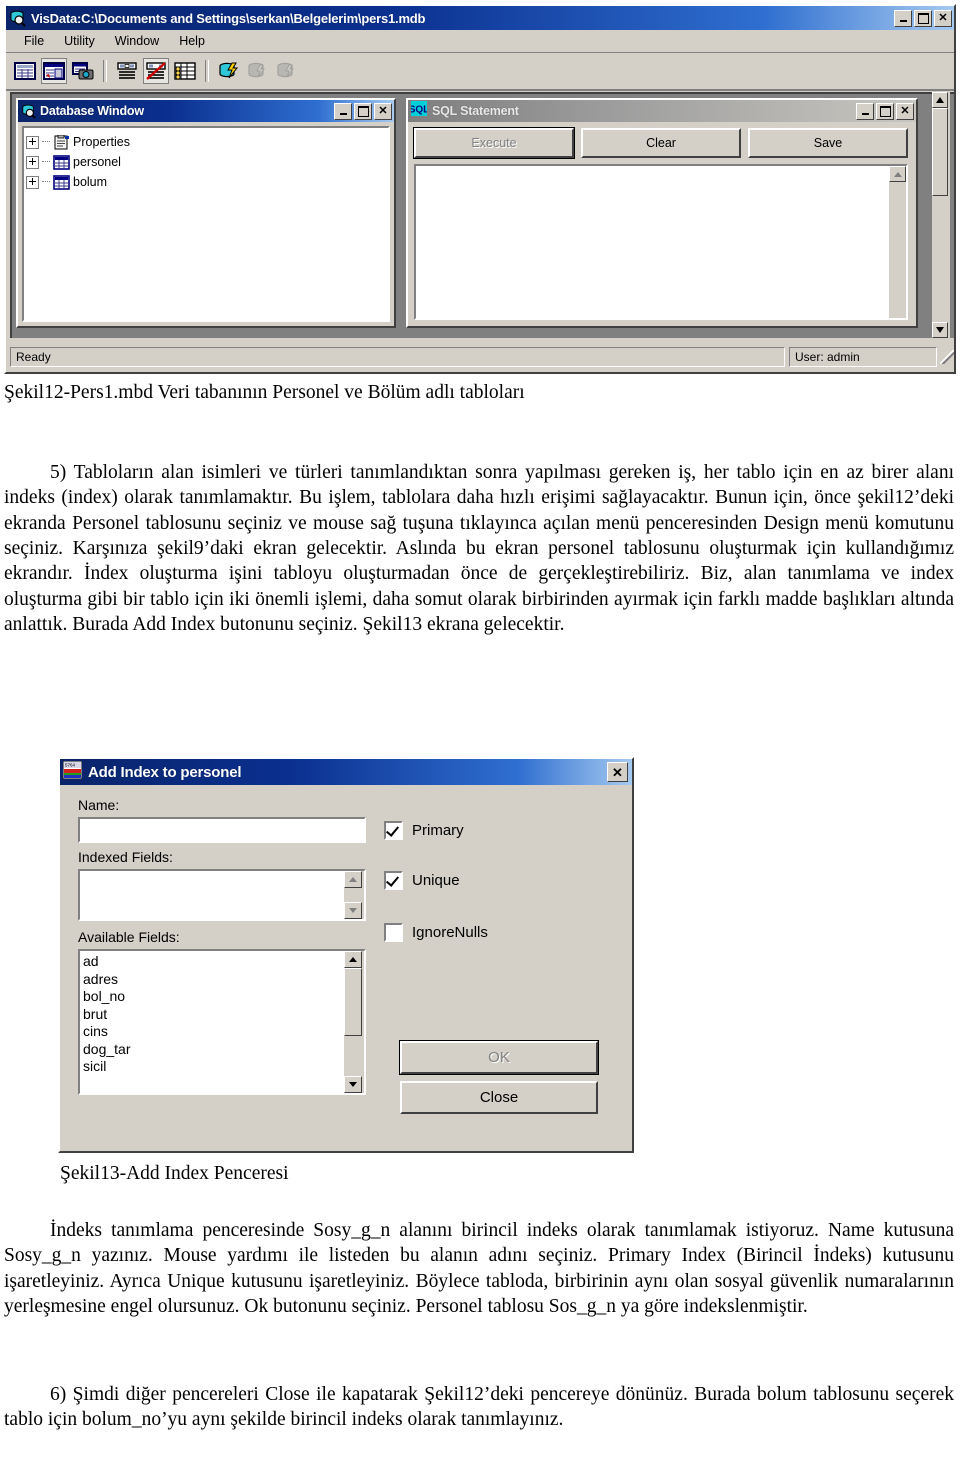  I want to click on close-button-label: Close, so click(499, 1097).